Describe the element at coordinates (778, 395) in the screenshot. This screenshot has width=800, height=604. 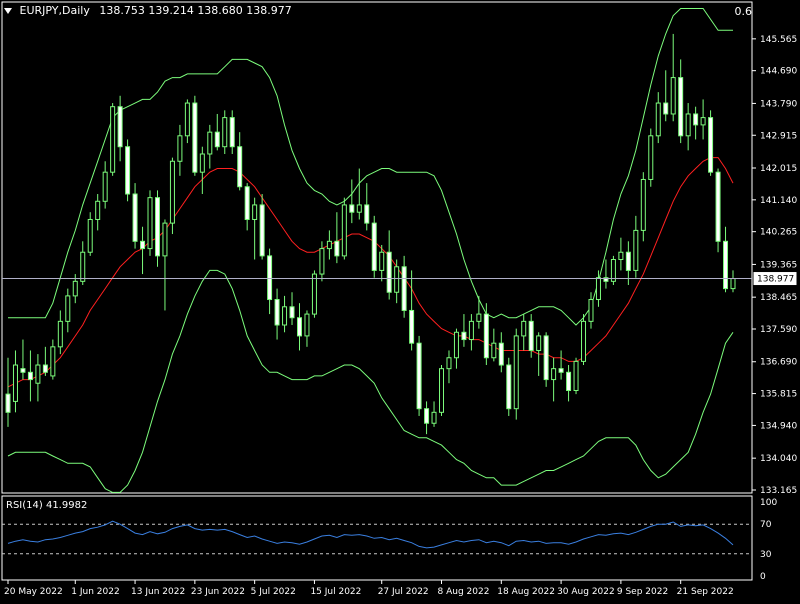
I see `y-tick-label: 135.815` at that location.